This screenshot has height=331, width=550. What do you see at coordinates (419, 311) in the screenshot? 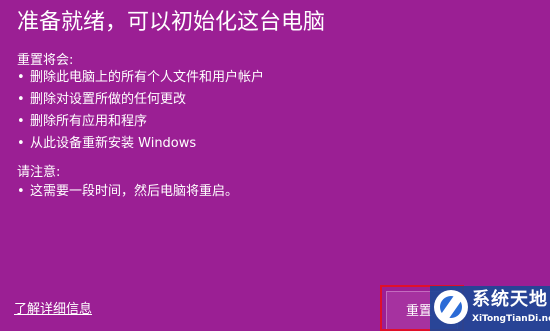
I see `reset-button-label: 重置` at bounding box center [419, 311].